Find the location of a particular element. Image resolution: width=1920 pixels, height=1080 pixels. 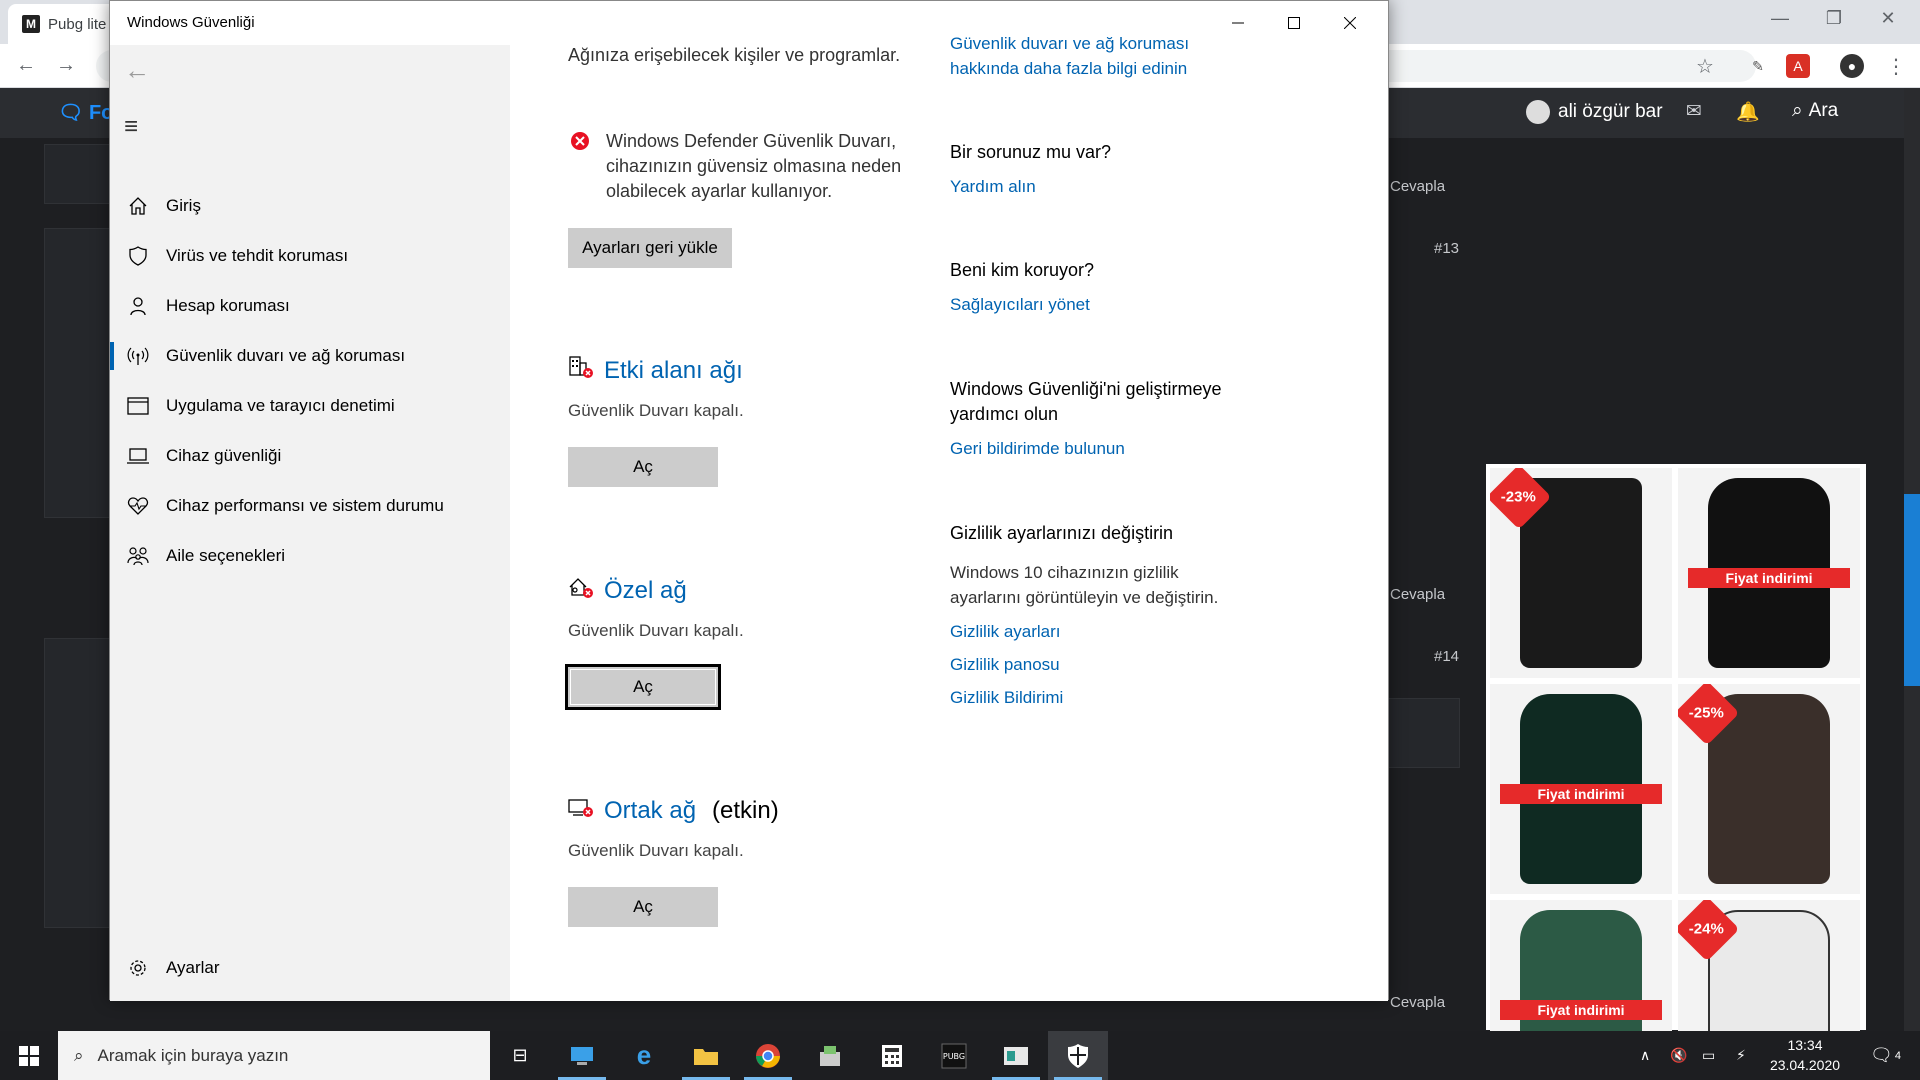

private-network-heading: Özel ağ is located at coordinates (627, 590).